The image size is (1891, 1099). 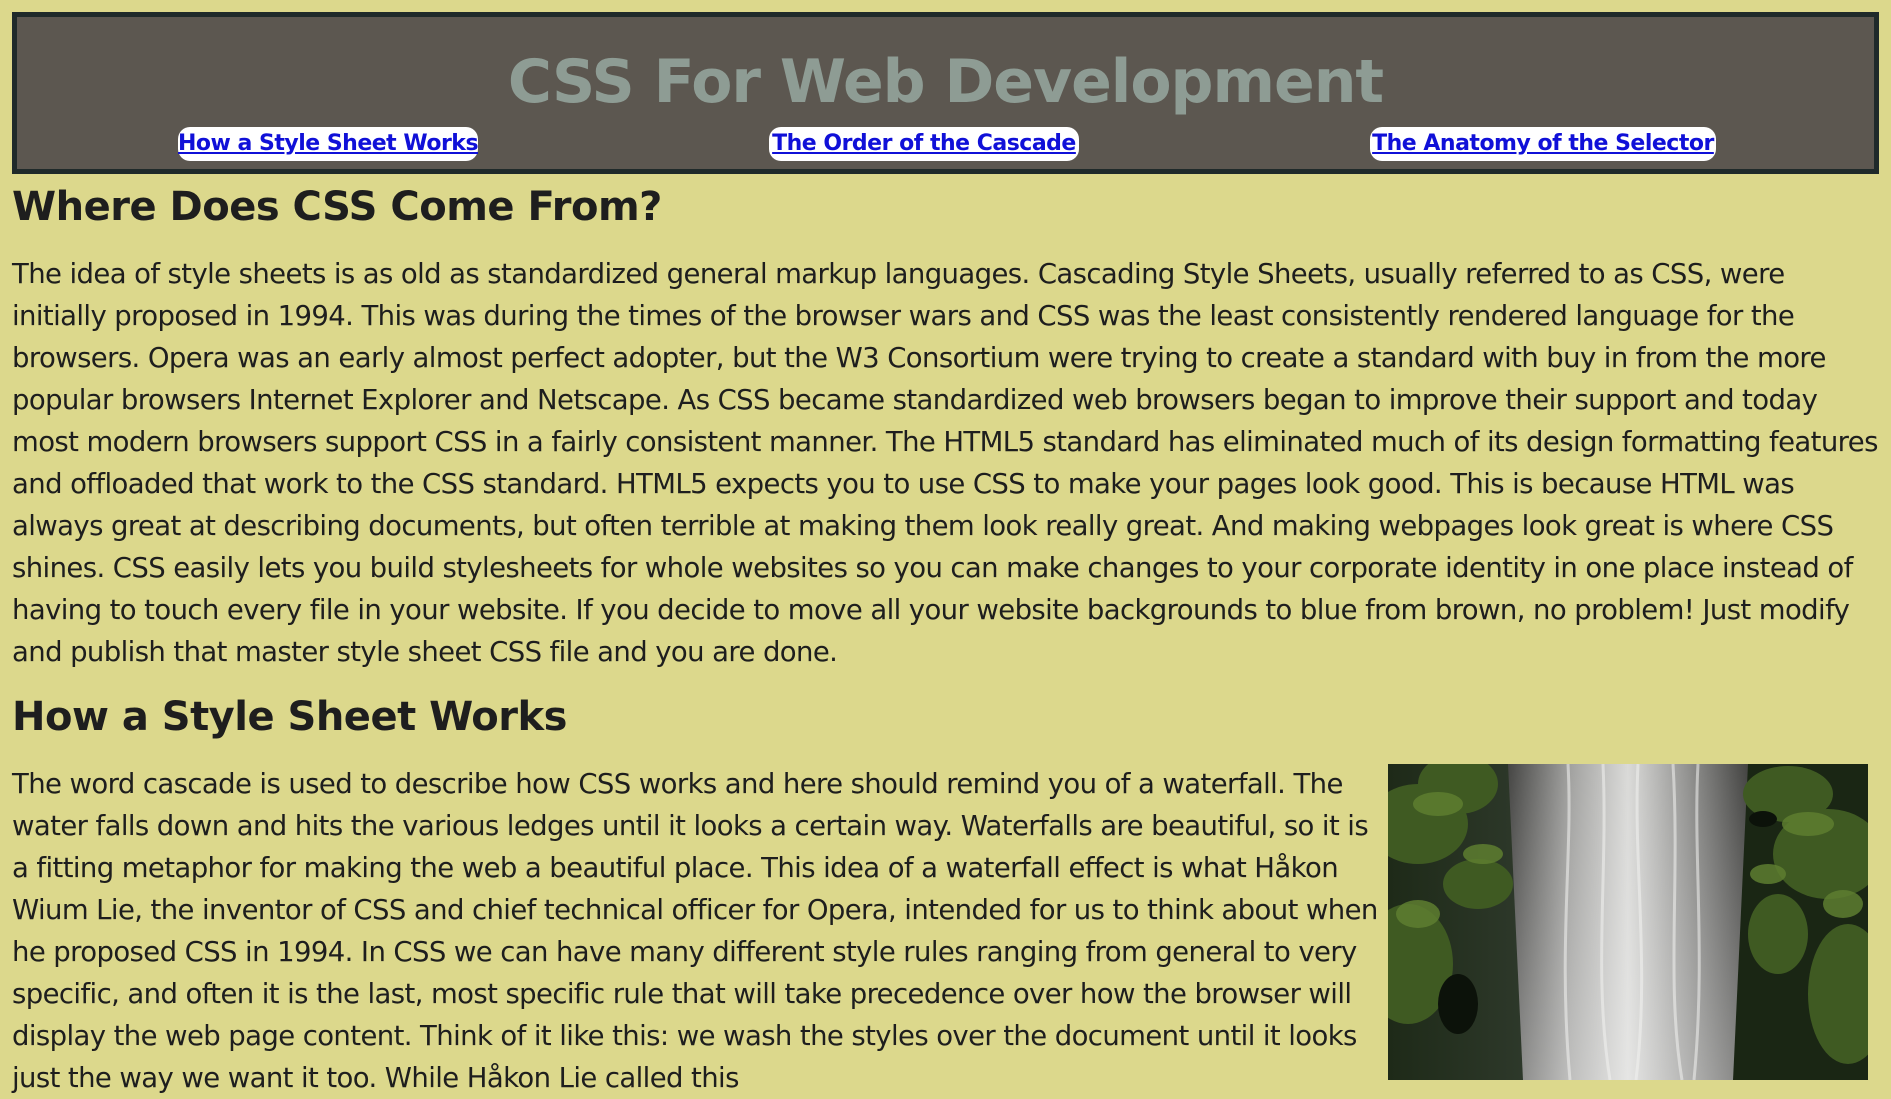 I want to click on site-title: CSS For Web Development, so click(x=945, y=82).